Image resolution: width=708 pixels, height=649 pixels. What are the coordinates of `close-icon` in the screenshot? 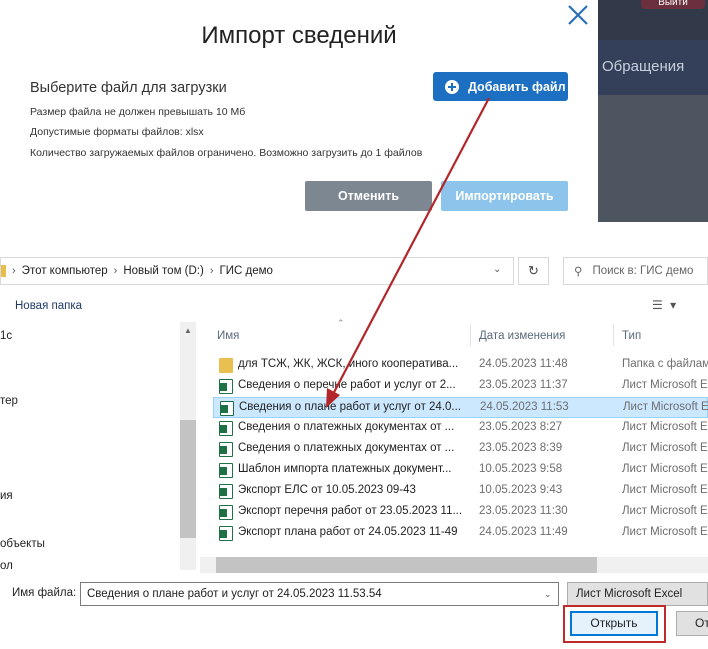 It's located at (578, 15).